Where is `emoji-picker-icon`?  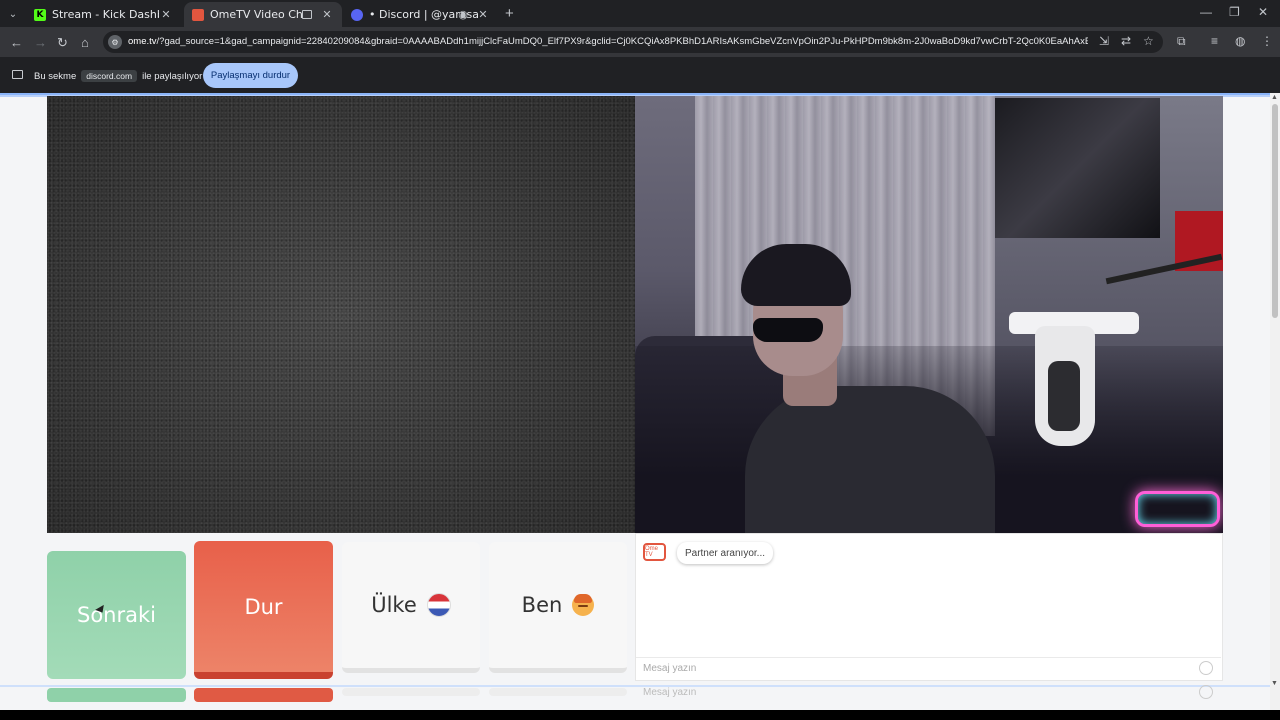 emoji-picker-icon is located at coordinates (1206, 668).